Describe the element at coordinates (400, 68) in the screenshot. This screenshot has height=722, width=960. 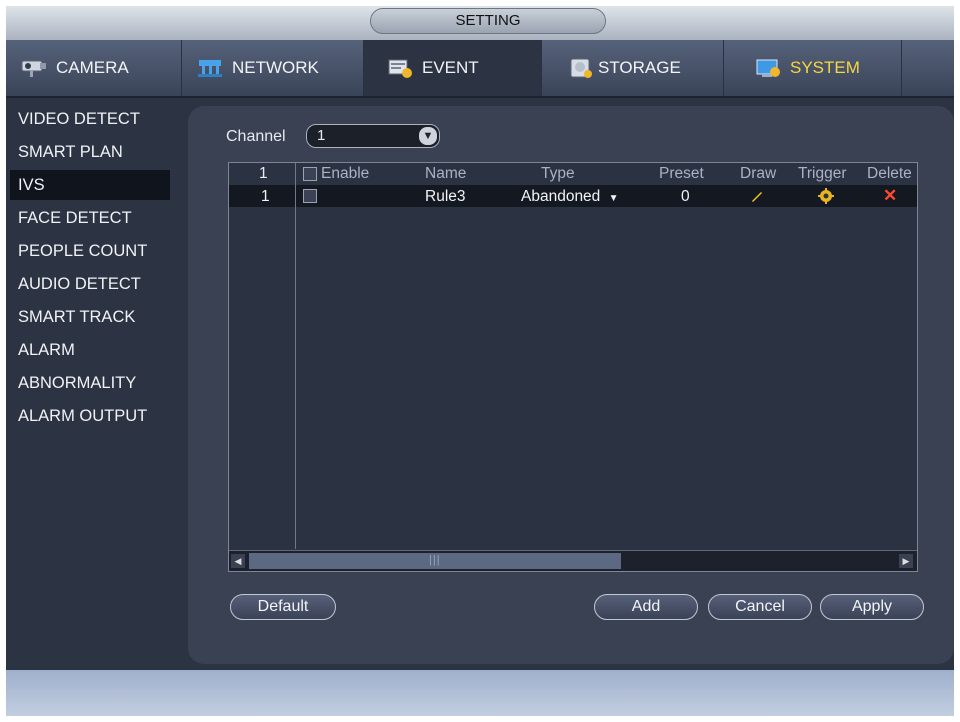
I see `event-icon` at that location.